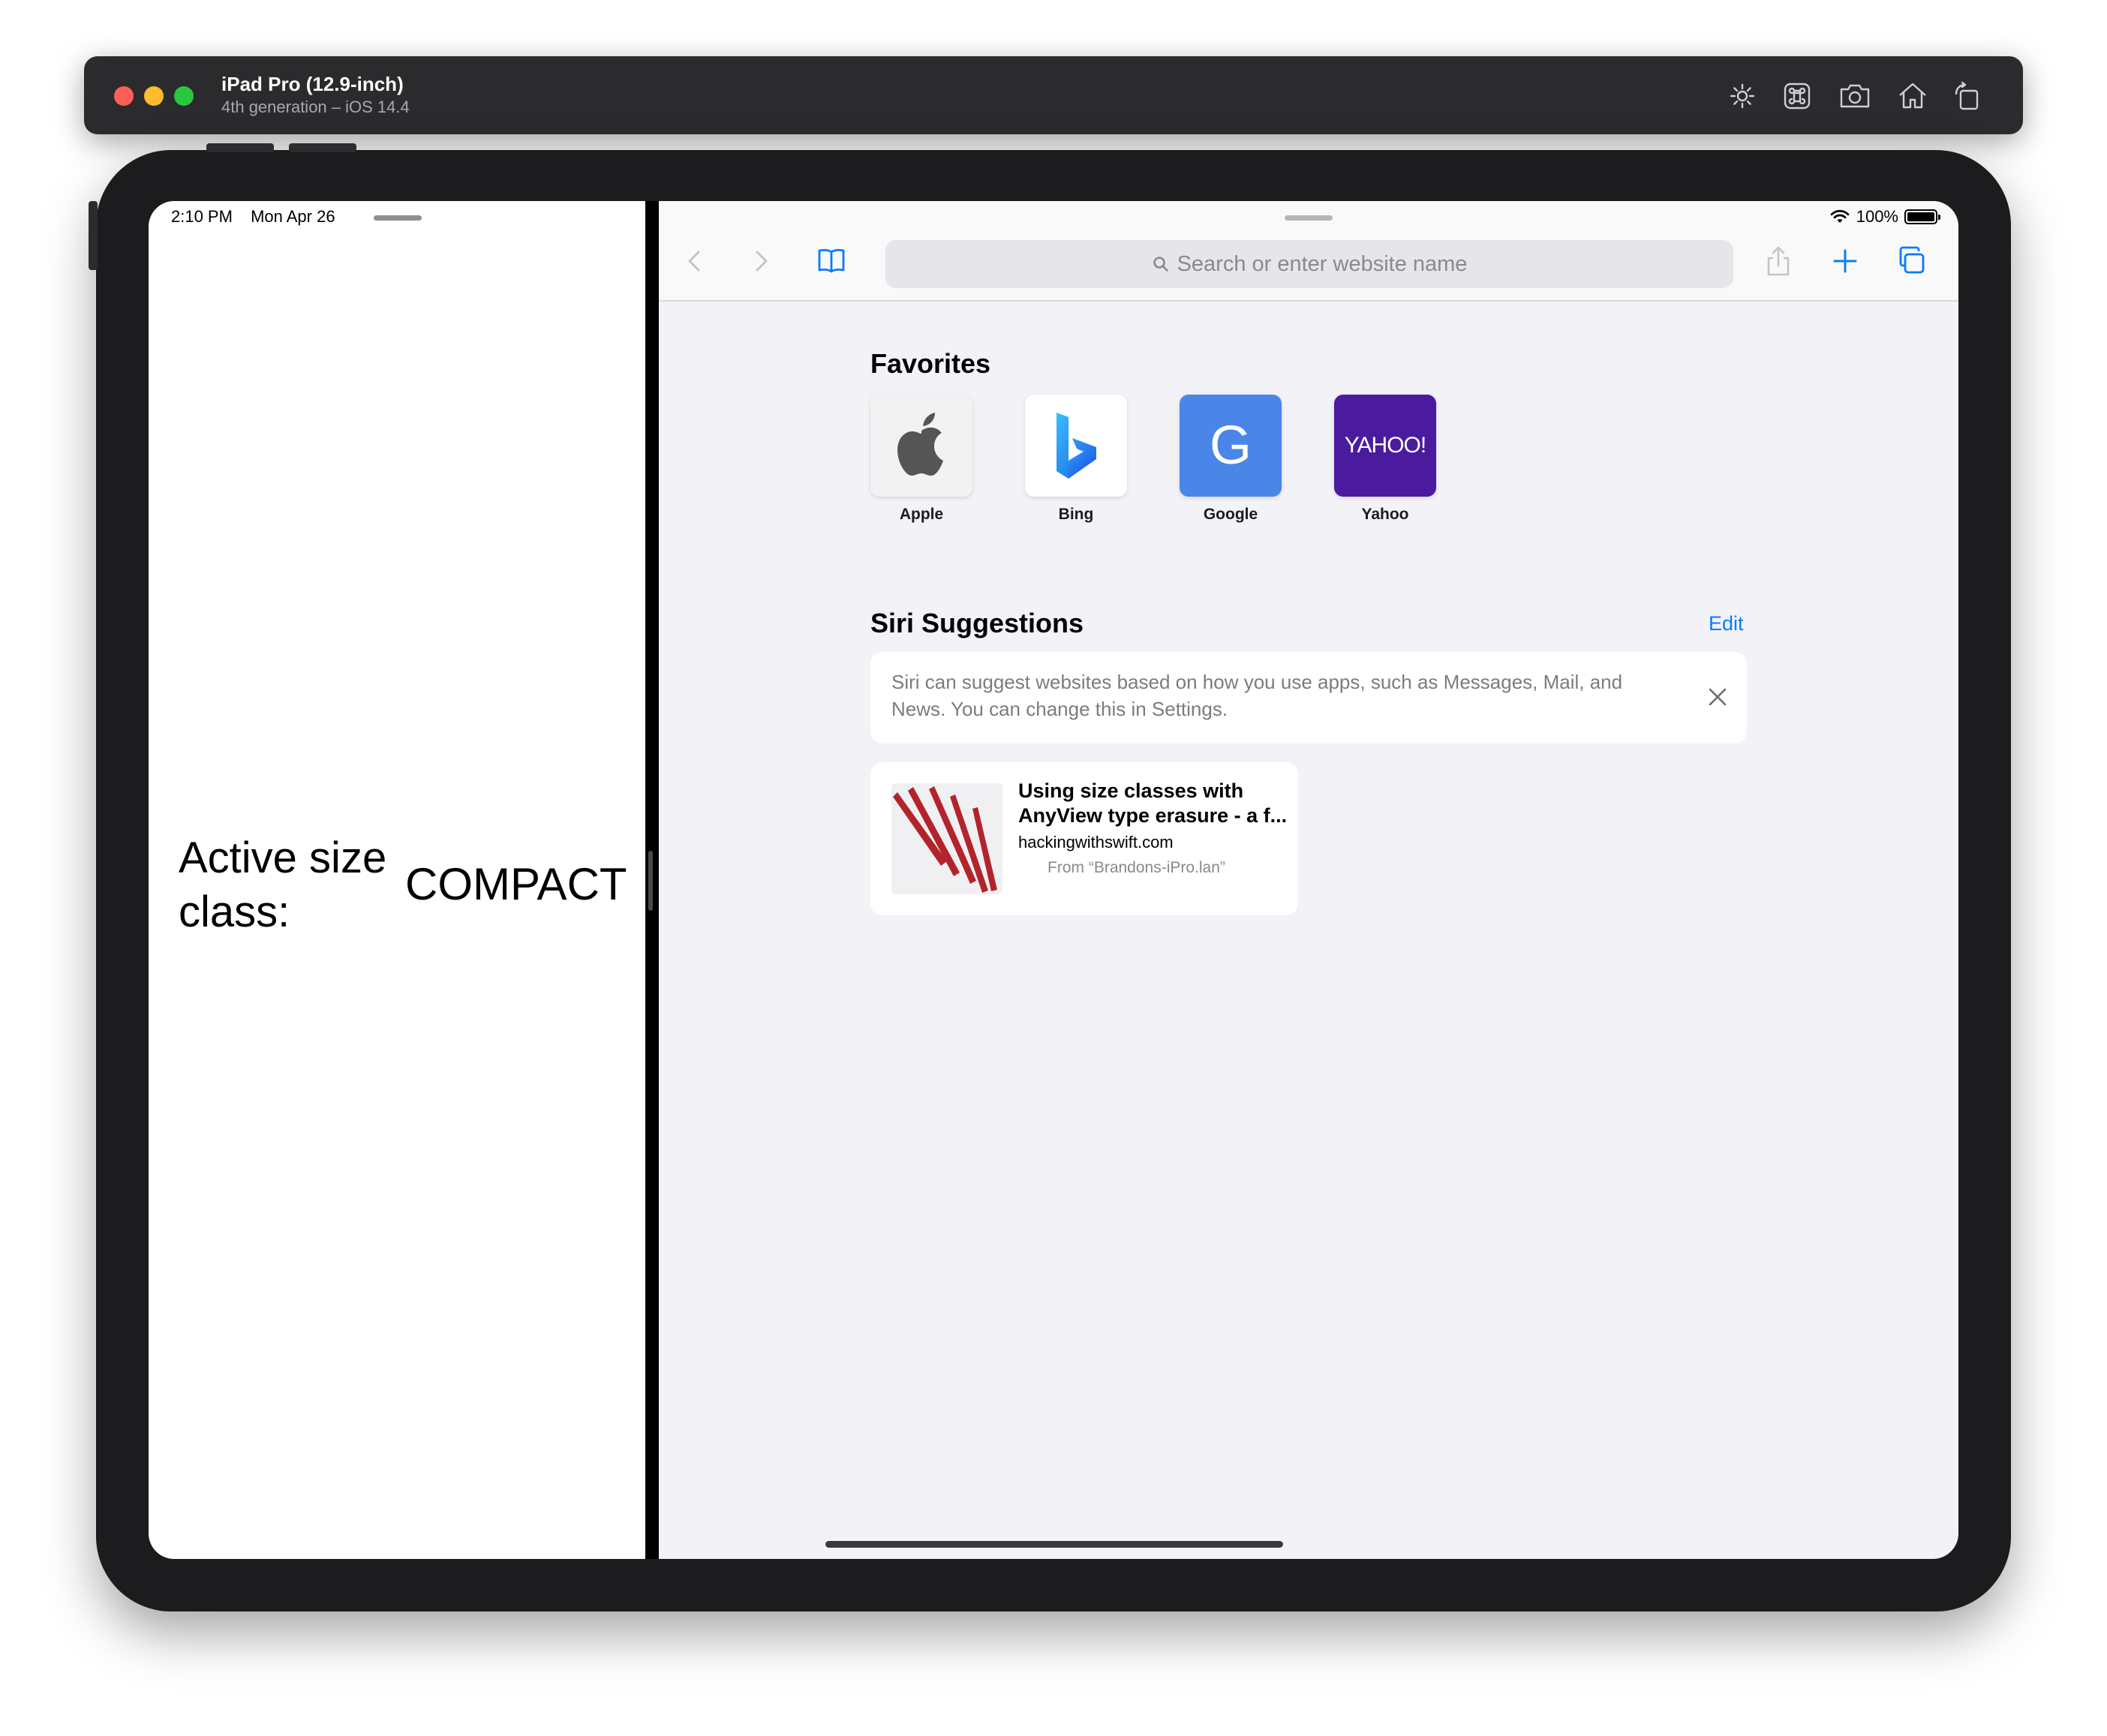 Image resolution: width=2107 pixels, height=1736 pixels. Describe the element at coordinates (1718, 697) in the screenshot. I see `close-icon` at that location.